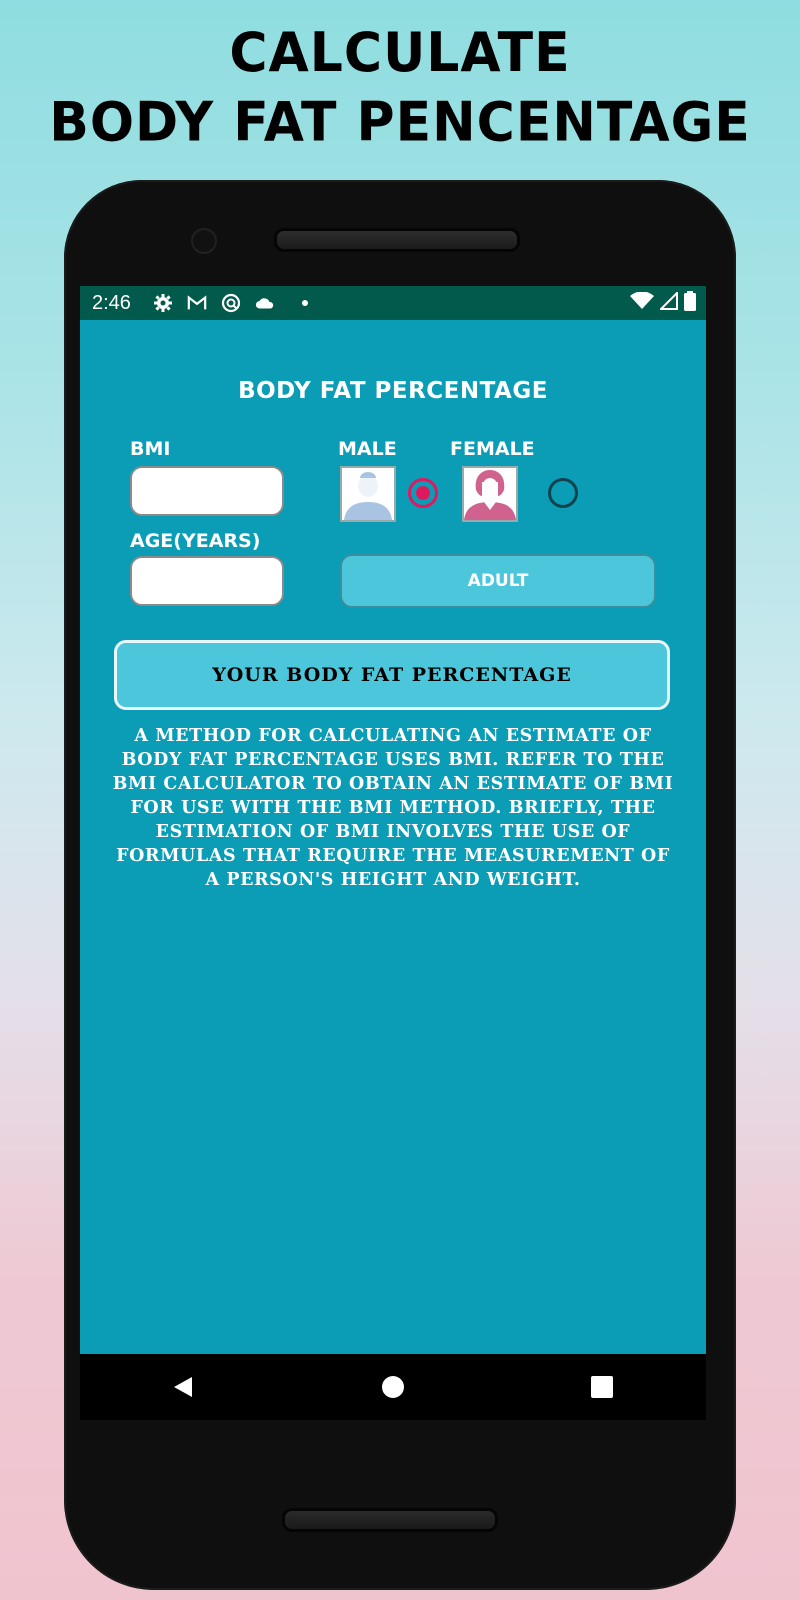  Describe the element at coordinates (492, 449) in the screenshot. I see `female-label: Female` at that location.